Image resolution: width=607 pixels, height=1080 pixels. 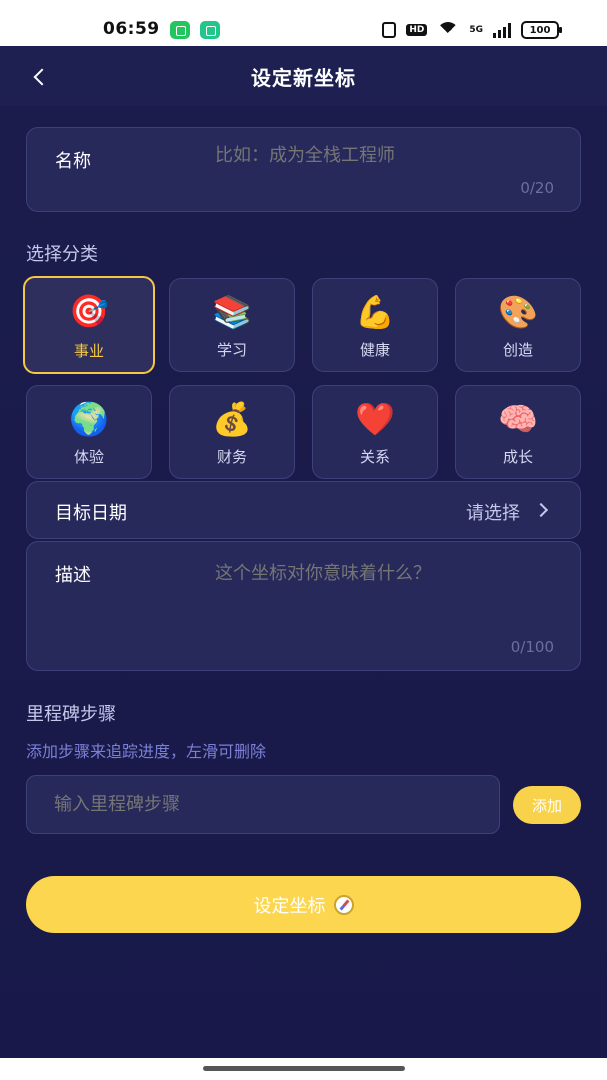 I want to click on category-finance: 💰 财务, so click(x=232, y=432).